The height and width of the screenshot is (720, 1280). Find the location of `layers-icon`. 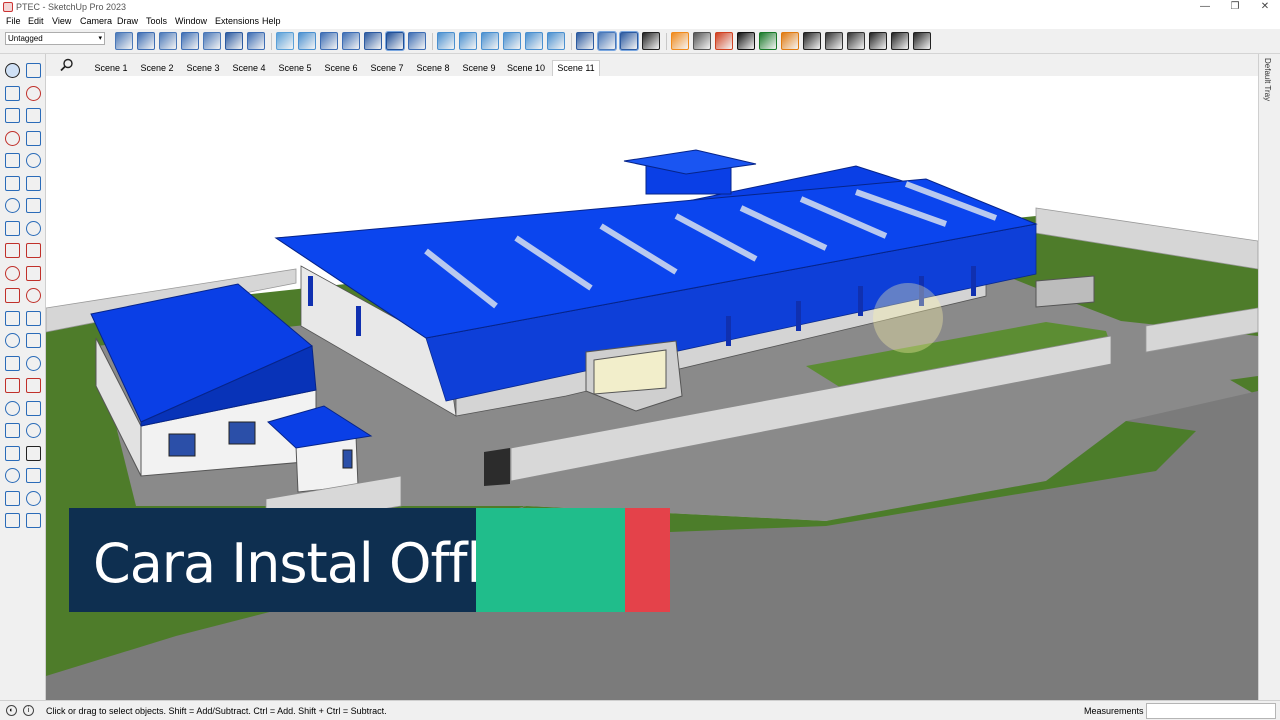

layers-icon is located at coordinates (556, 41).